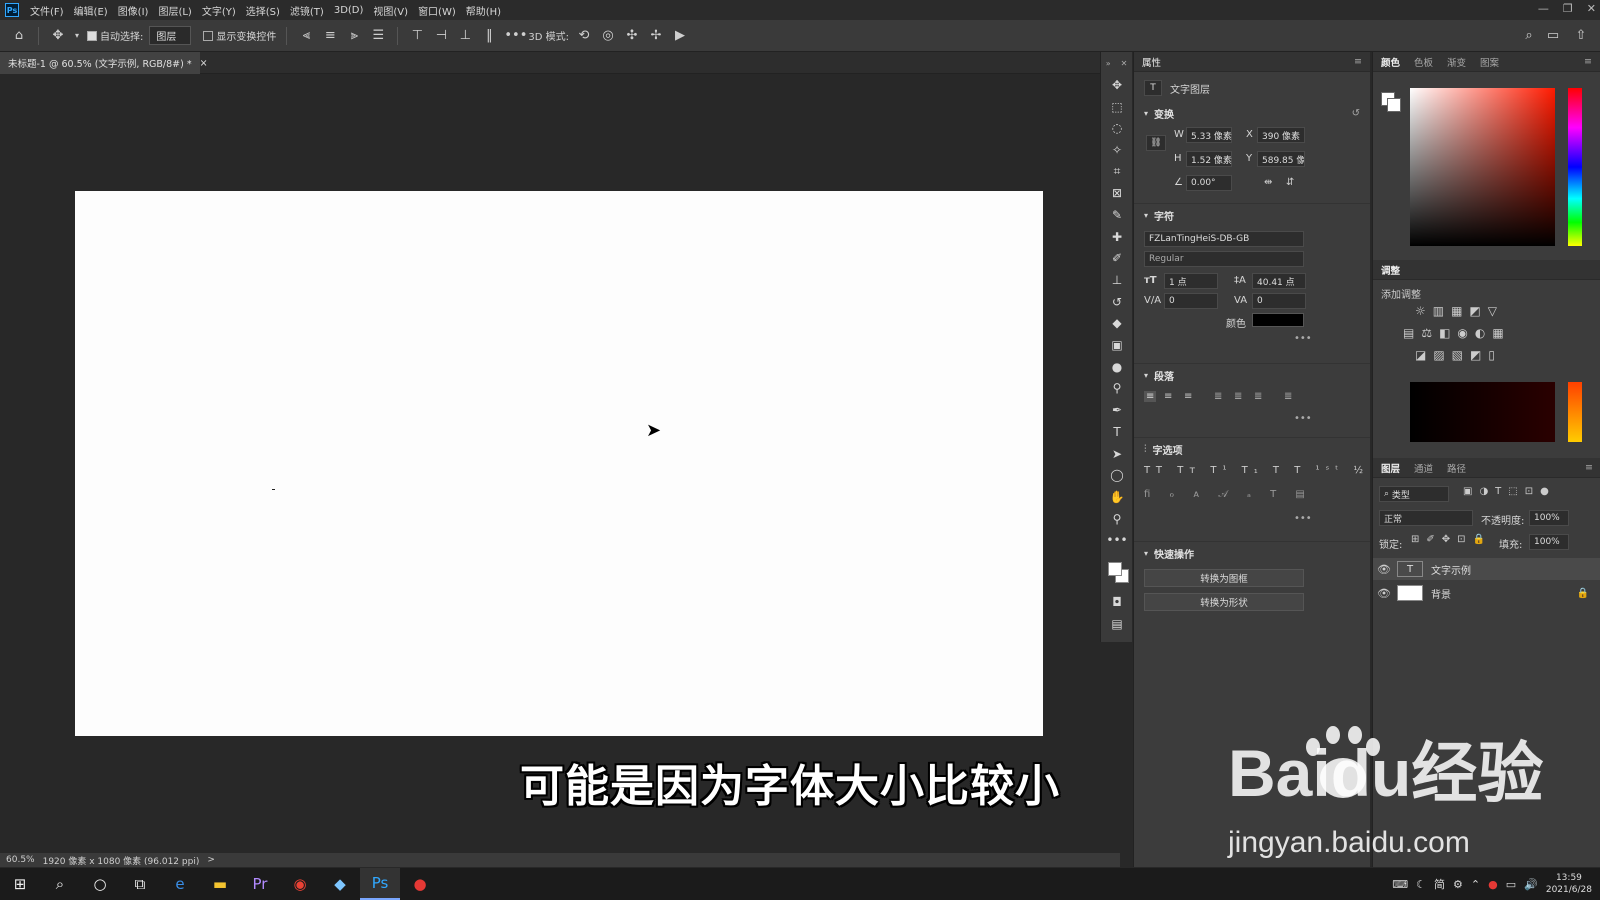 The height and width of the screenshot is (900, 1600). Describe the element at coordinates (354, 35) in the screenshot. I see `align-right-icon: ⫸` at that location.